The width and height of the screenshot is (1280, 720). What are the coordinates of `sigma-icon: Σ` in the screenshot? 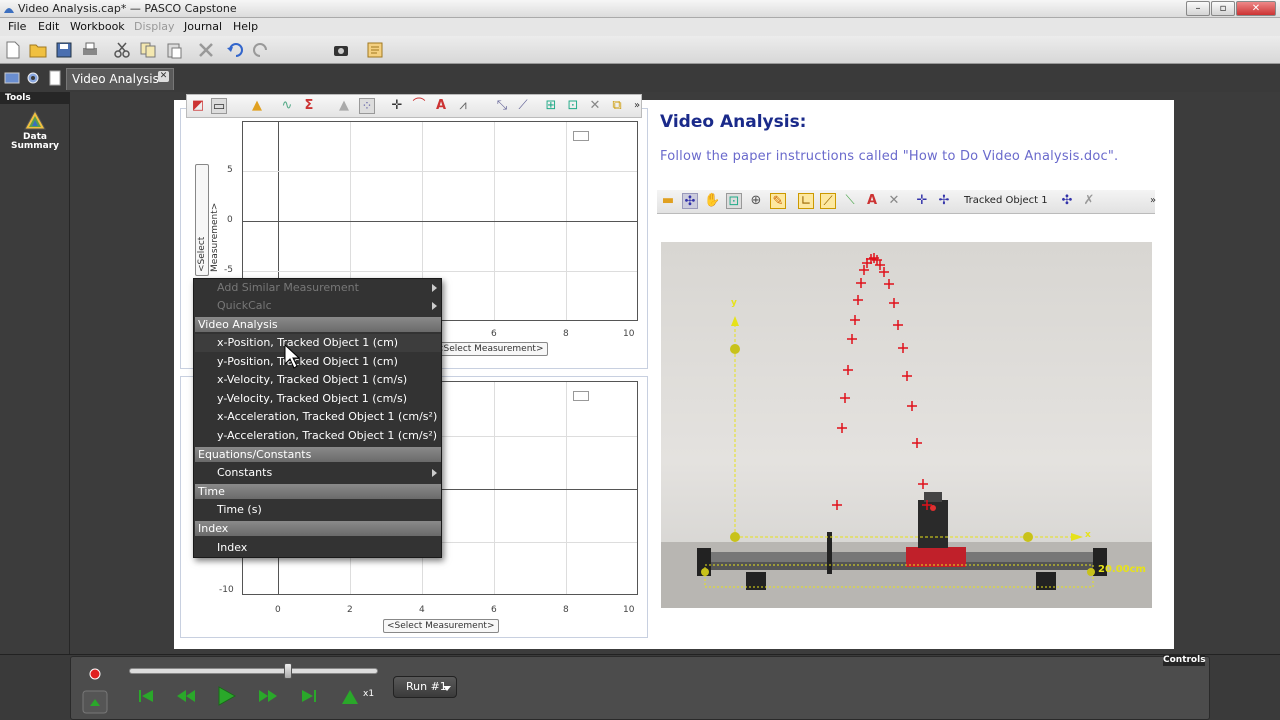 It's located at (309, 106).